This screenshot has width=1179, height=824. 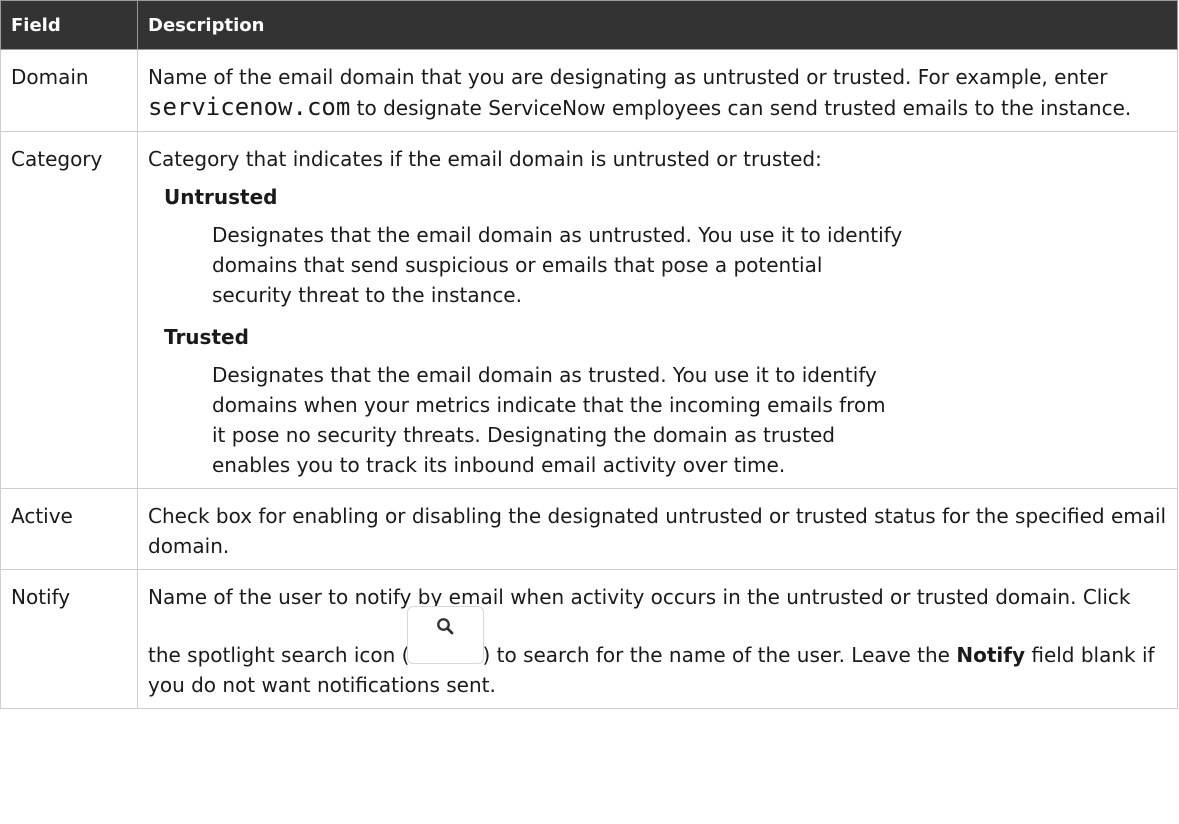 I want to click on field-domain: Domain, so click(x=69, y=90).